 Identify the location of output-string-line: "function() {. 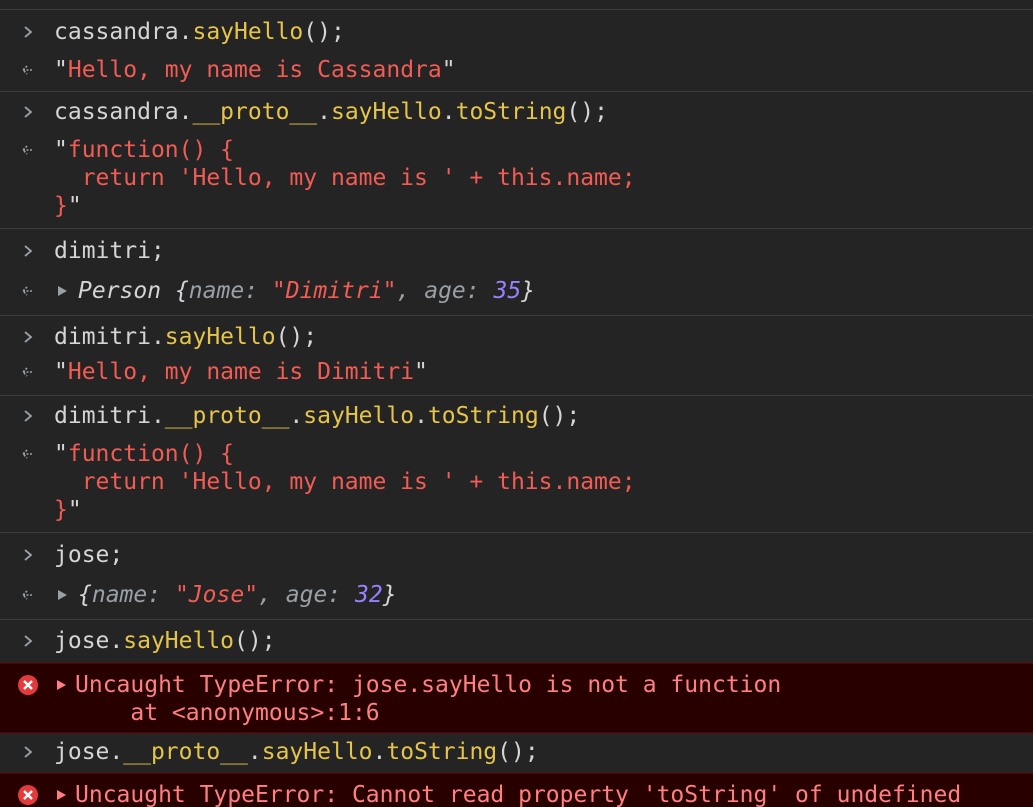
(543, 454).